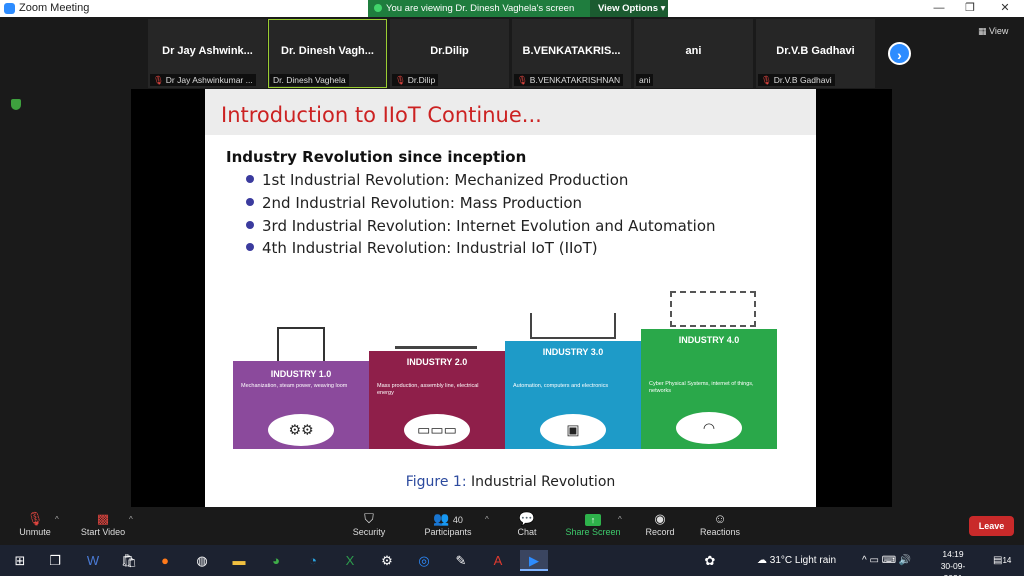  Describe the element at coordinates (710, 560) in the screenshot. I see `app-icon: ✿` at that location.